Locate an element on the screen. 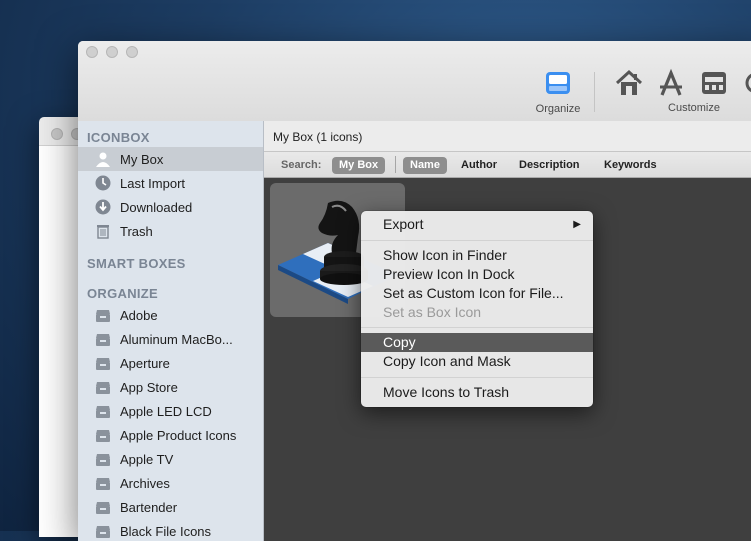 This screenshot has height=541, width=751. sidebar-item-label: Bartender is located at coordinates (149, 507).